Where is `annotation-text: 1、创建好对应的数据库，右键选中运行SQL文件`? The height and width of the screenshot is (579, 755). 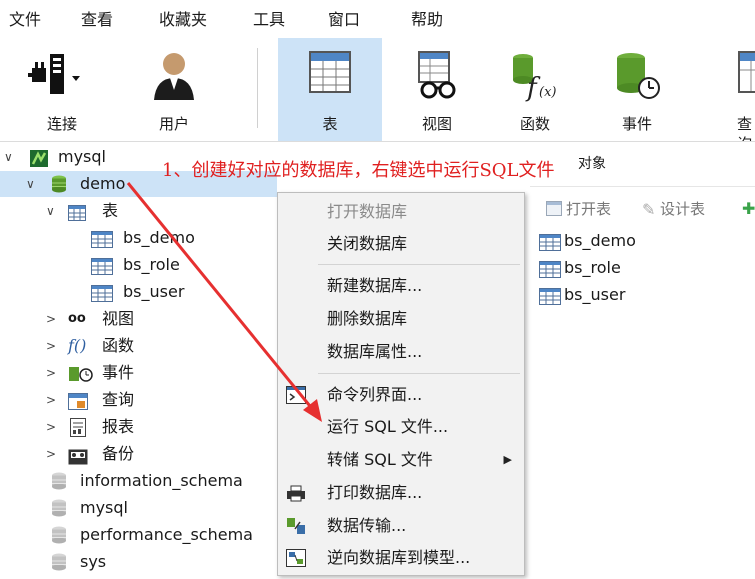 annotation-text: 1、创建好对应的数据库，右键选中运行SQL文件 is located at coordinates (358, 170).